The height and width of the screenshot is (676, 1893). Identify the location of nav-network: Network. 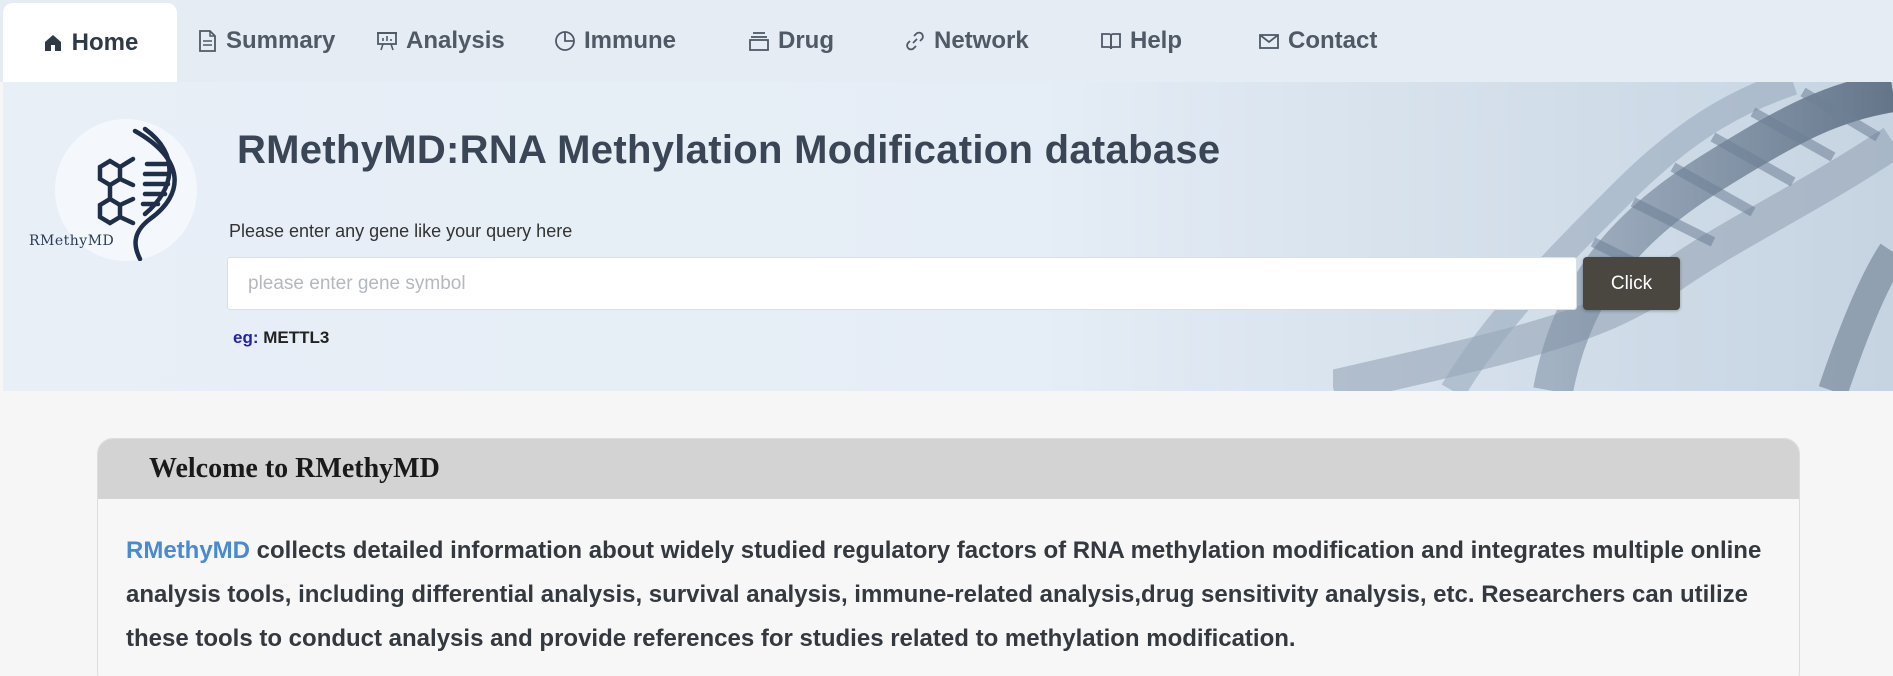
(966, 41).